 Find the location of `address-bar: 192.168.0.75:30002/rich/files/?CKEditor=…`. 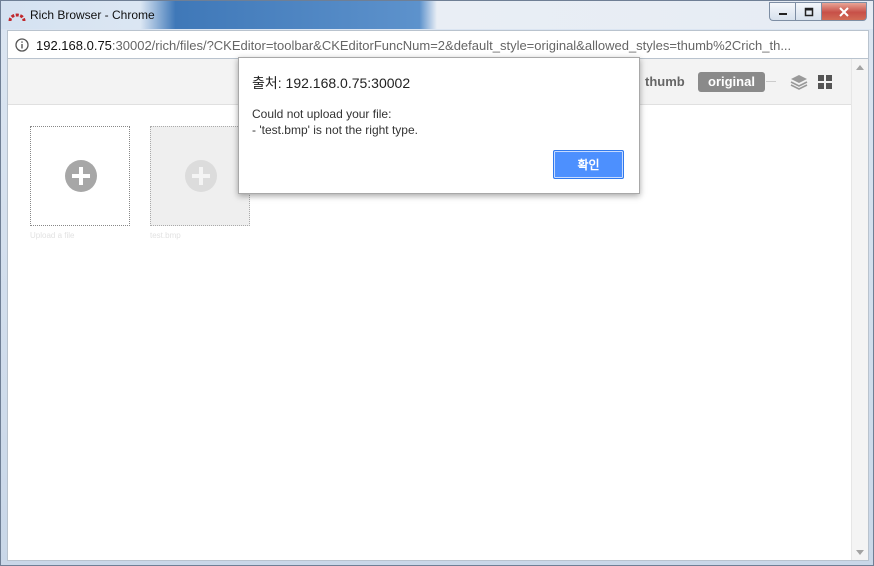

address-bar: 192.168.0.75:30002/rich/files/?CKEditor=… is located at coordinates (438, 44).